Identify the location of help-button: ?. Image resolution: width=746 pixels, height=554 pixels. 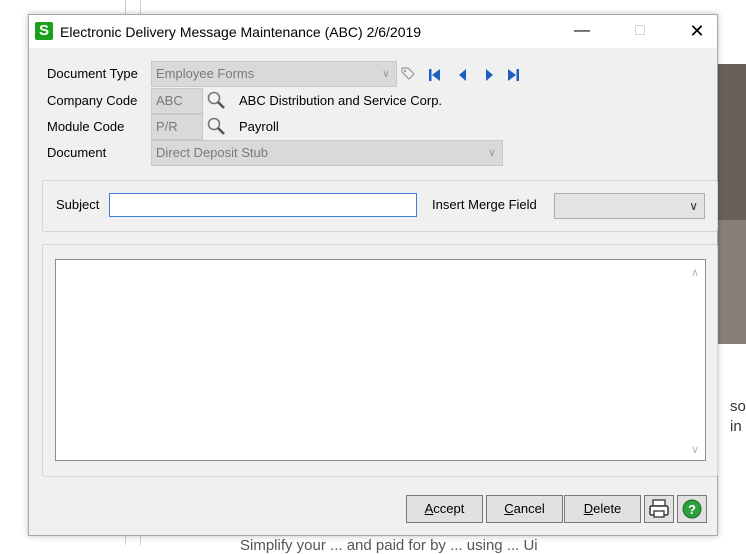
(692, 509).